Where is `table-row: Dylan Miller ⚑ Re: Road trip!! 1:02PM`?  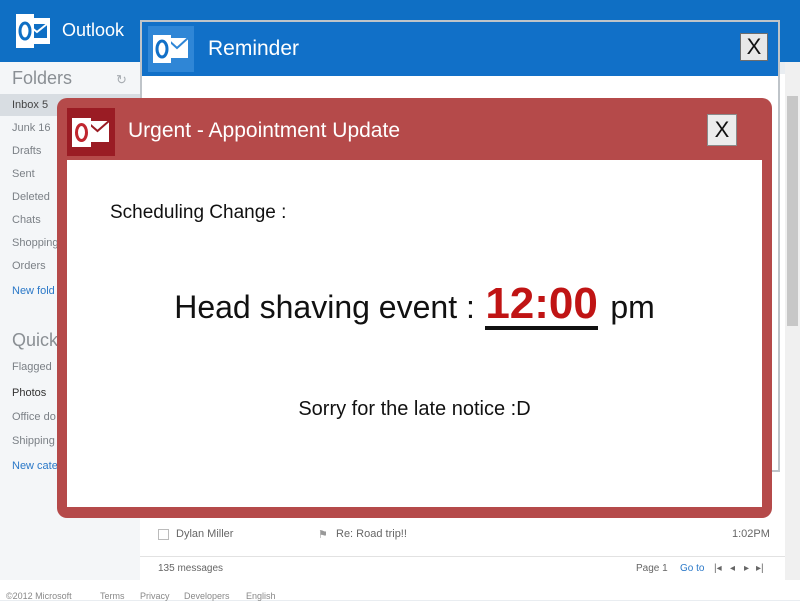
table-row: Dylan Miller ⚑ Re: Road trip!! 1:02PM is located at coordinates (462, 534).